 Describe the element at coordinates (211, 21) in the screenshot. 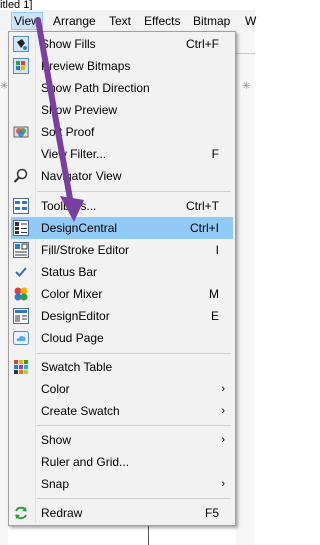

I see `menubar-bitmap: Bitmap` at that location.